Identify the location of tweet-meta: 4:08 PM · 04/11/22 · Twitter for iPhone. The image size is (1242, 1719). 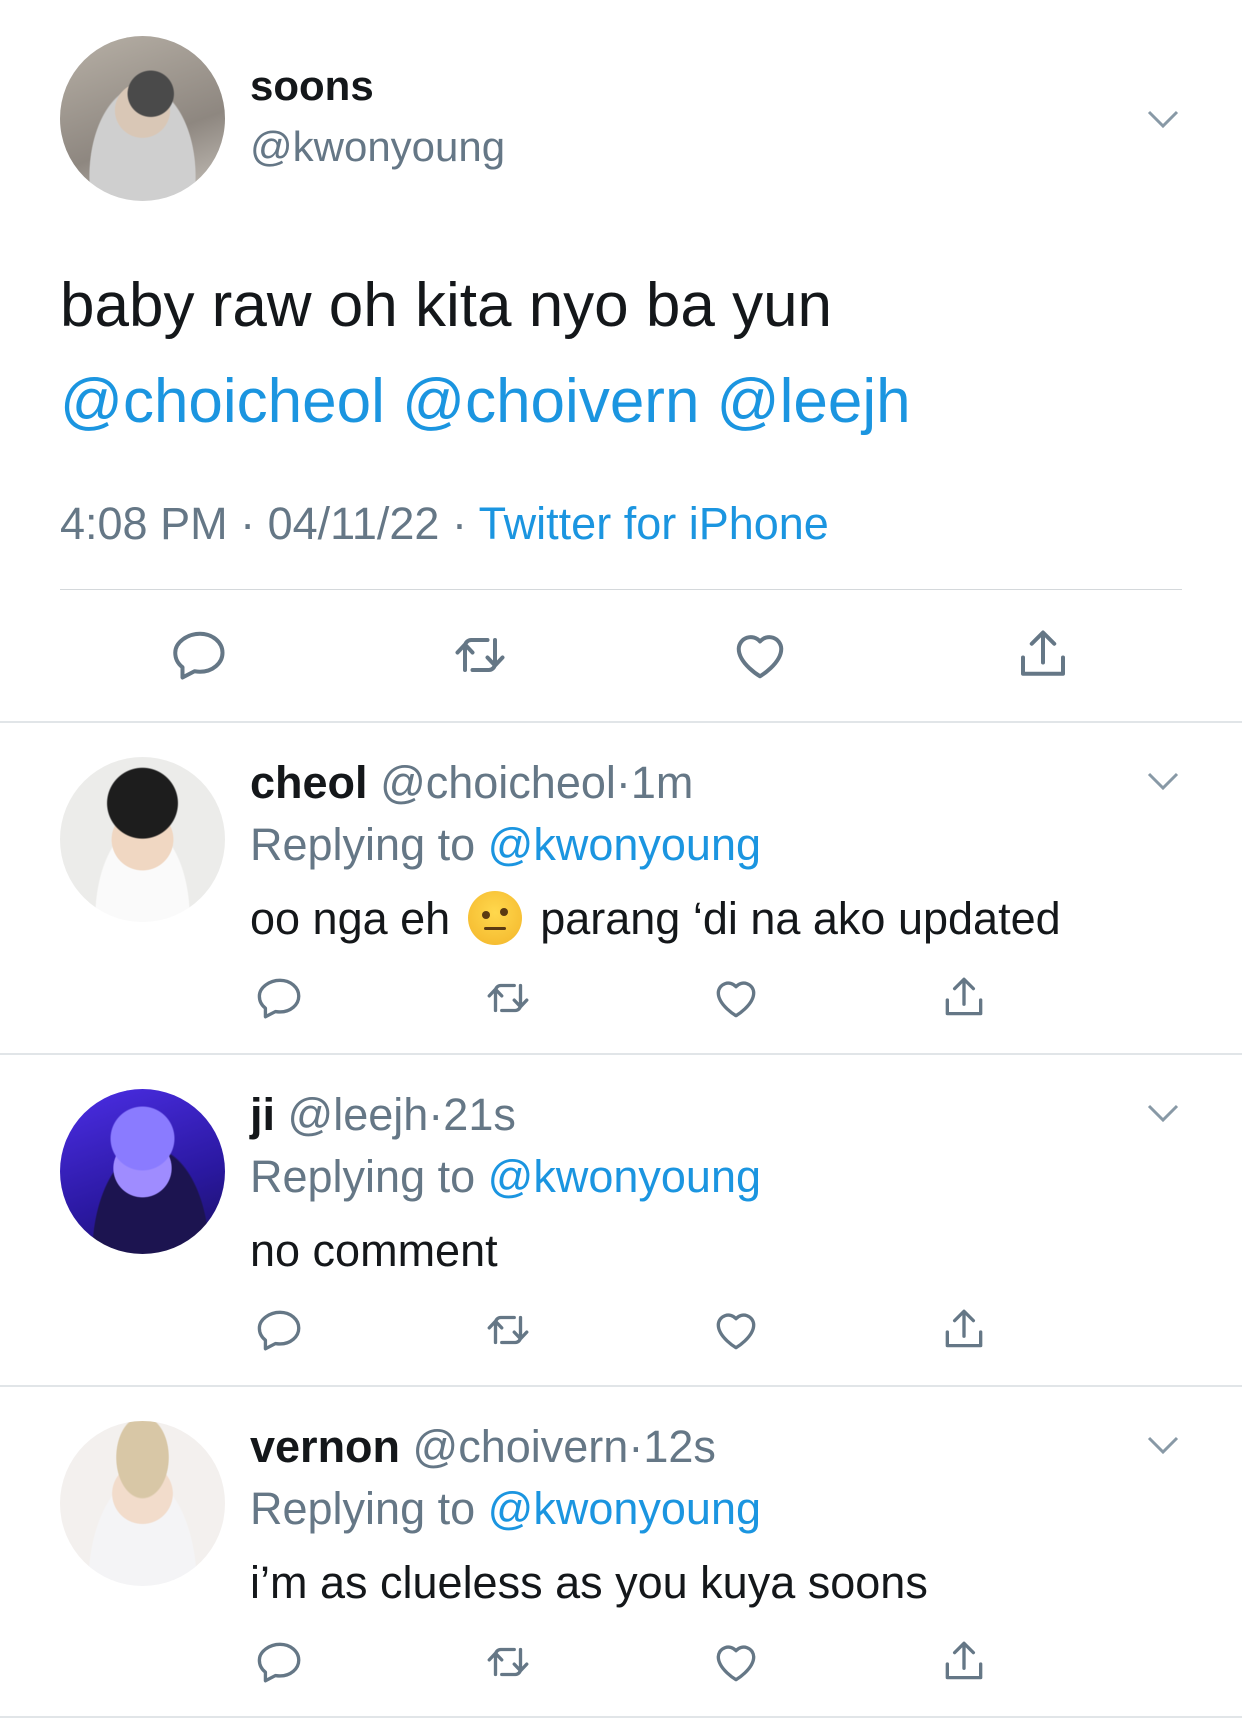
(444, 524).